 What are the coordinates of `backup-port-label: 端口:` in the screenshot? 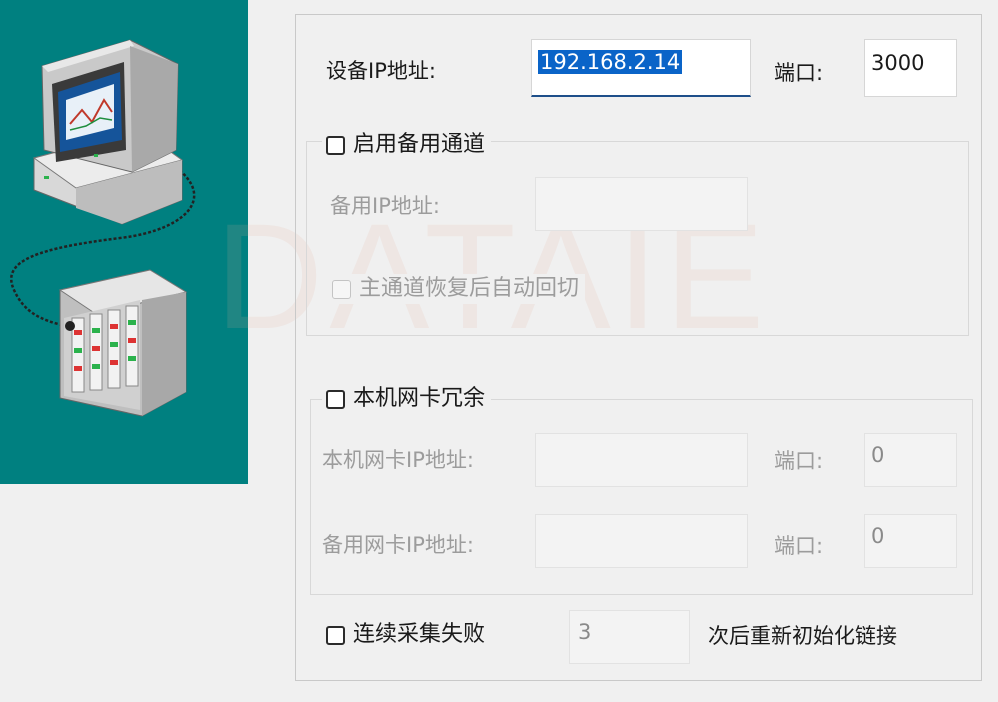 It's located at (799, 546).